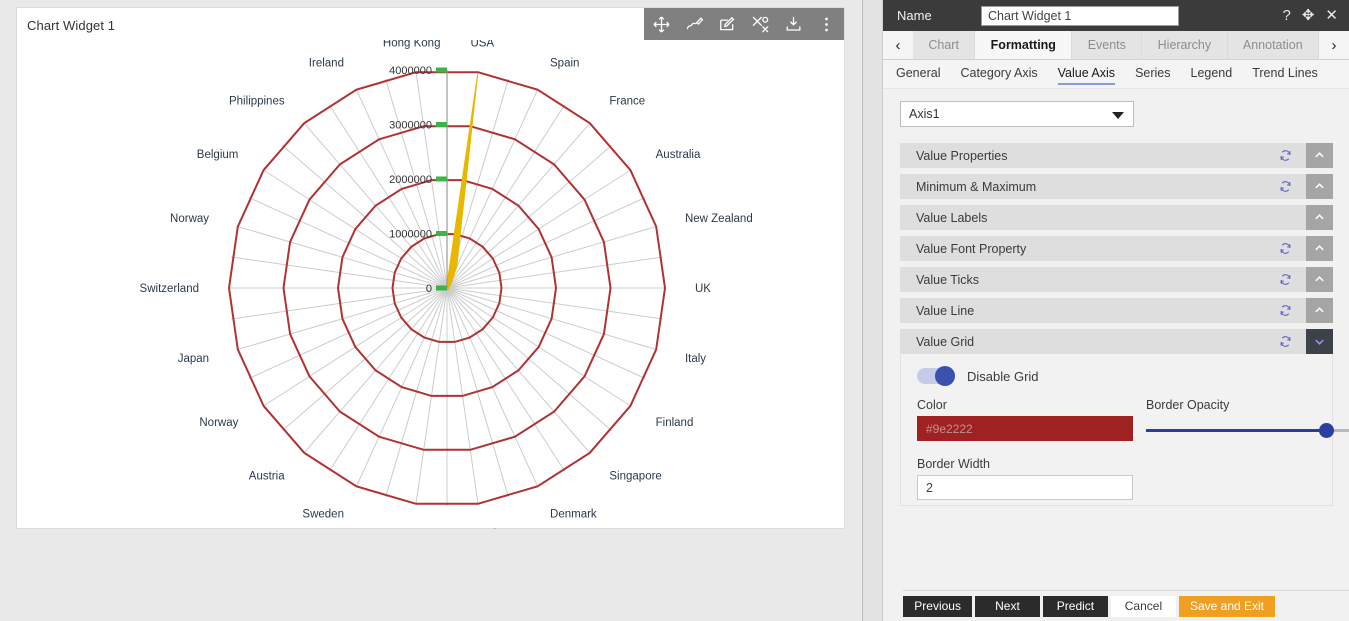 The height and width of the screenshot is (621, 1349). I want to click on edit-icon, so click(727, 24).